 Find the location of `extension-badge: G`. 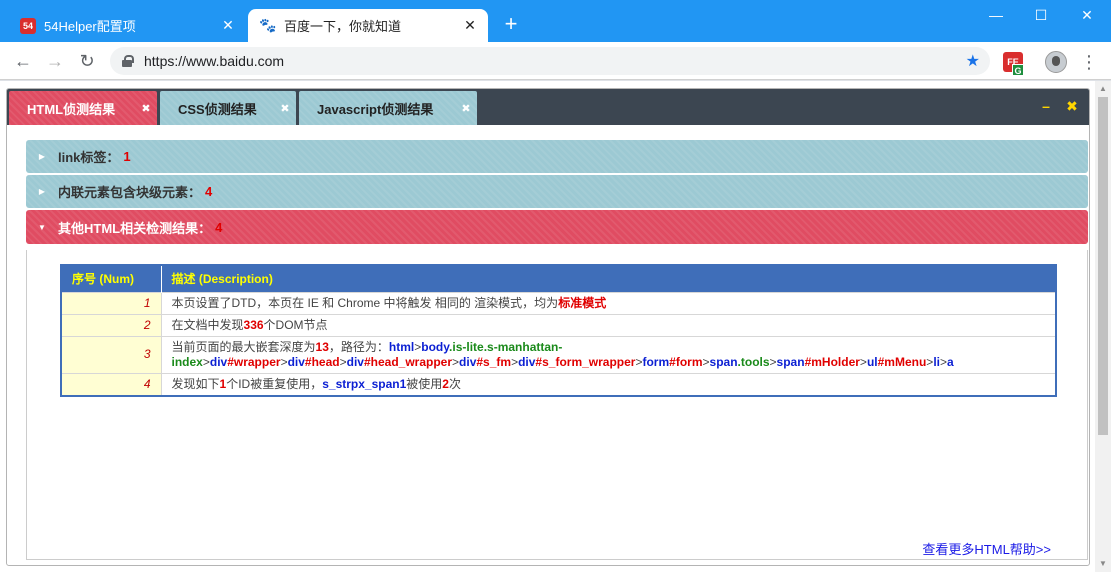

extension-badge: G is located at coordinates (1018, 70).